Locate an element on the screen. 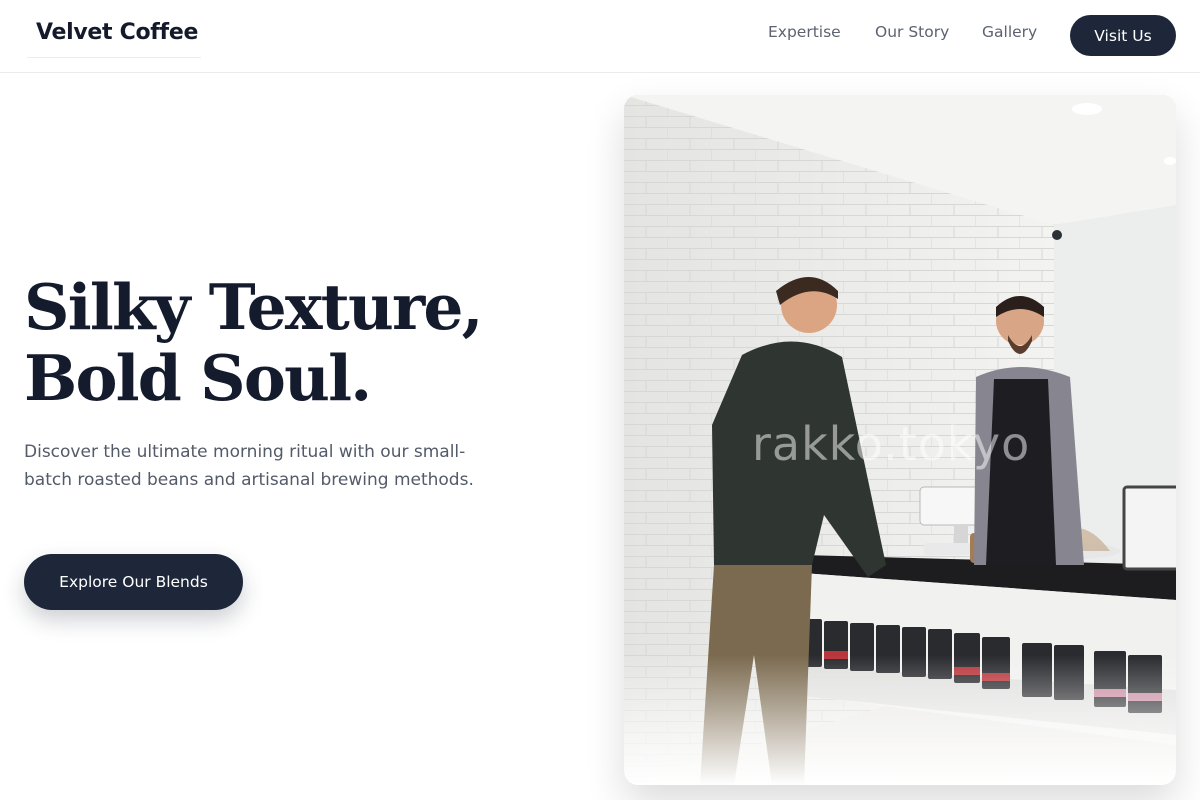 The height and width of the screenshot is (800, 1200). brand-name: Velvet Coffee is located at coordinates (117, 32).